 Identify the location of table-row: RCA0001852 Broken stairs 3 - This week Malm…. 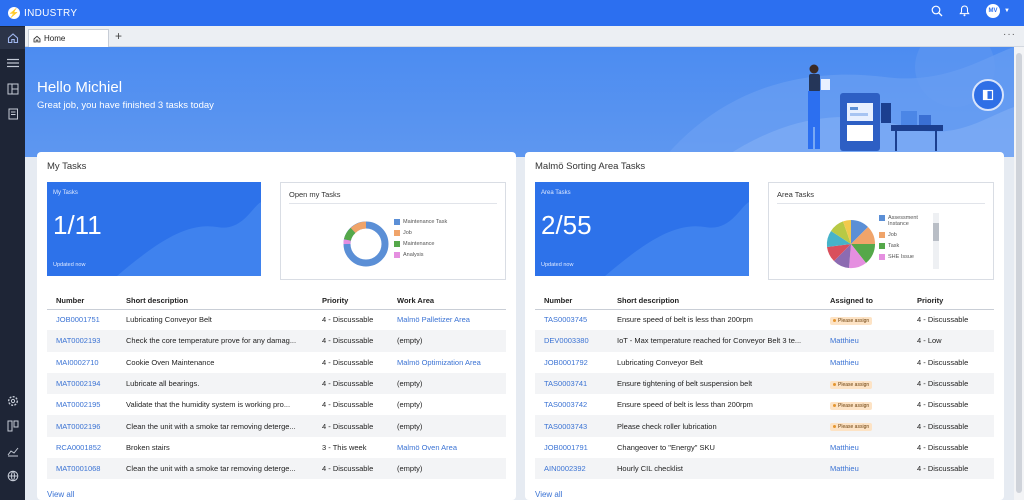
(276, 447).